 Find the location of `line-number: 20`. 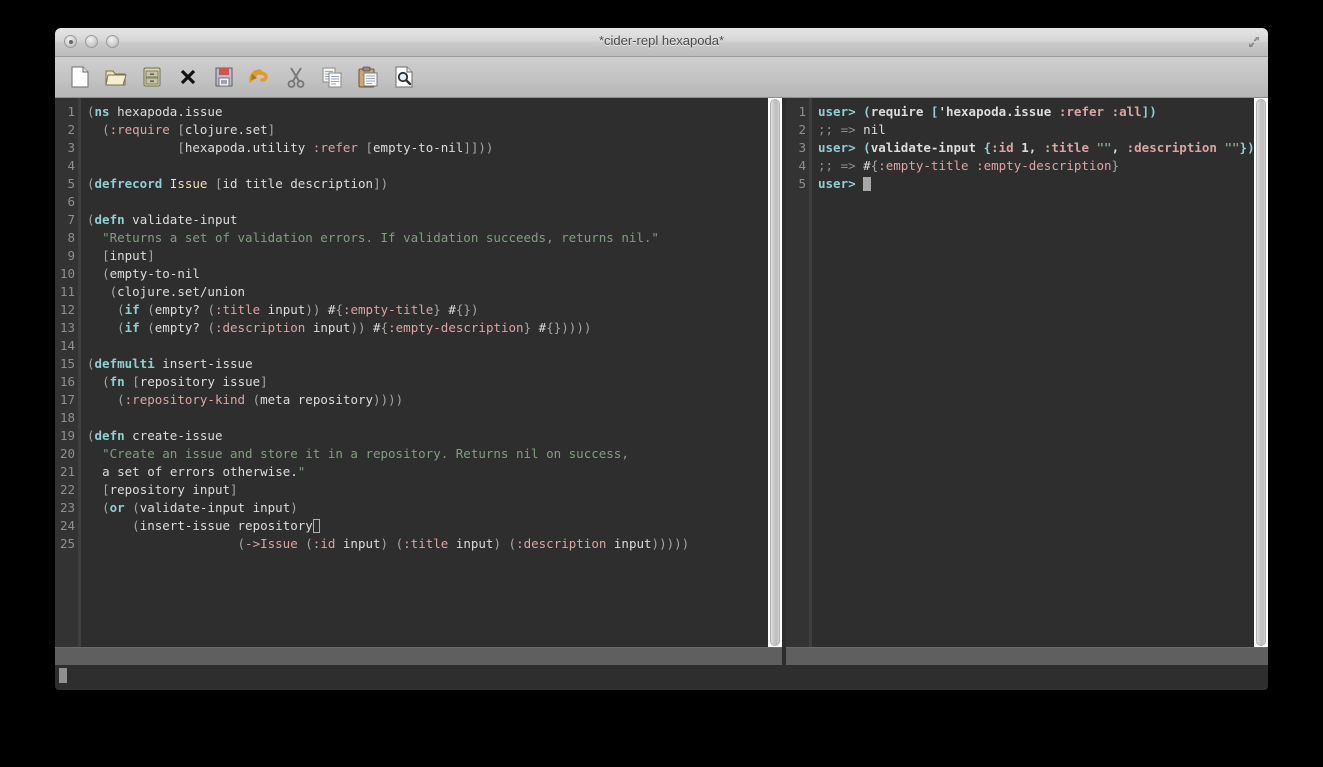

line-number: 20 is located at coordinates (67, 453).